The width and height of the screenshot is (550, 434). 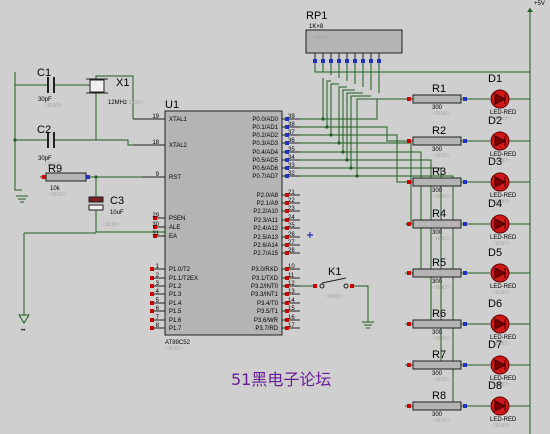 What do you see at coordinates (291, 301) in the screenshot?
I see `pin-number: 14` at bounding box center [291, 301].